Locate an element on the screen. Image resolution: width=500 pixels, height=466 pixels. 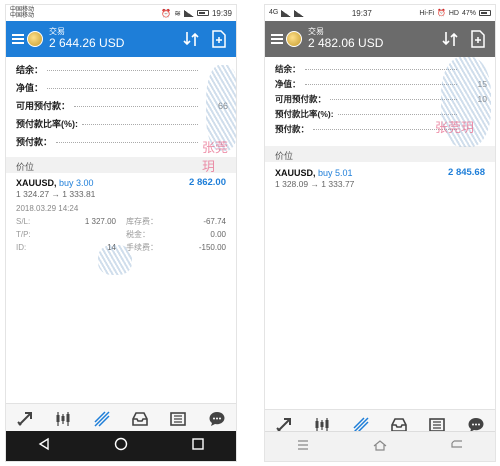
history-icon is located at coordinates (140, 419).